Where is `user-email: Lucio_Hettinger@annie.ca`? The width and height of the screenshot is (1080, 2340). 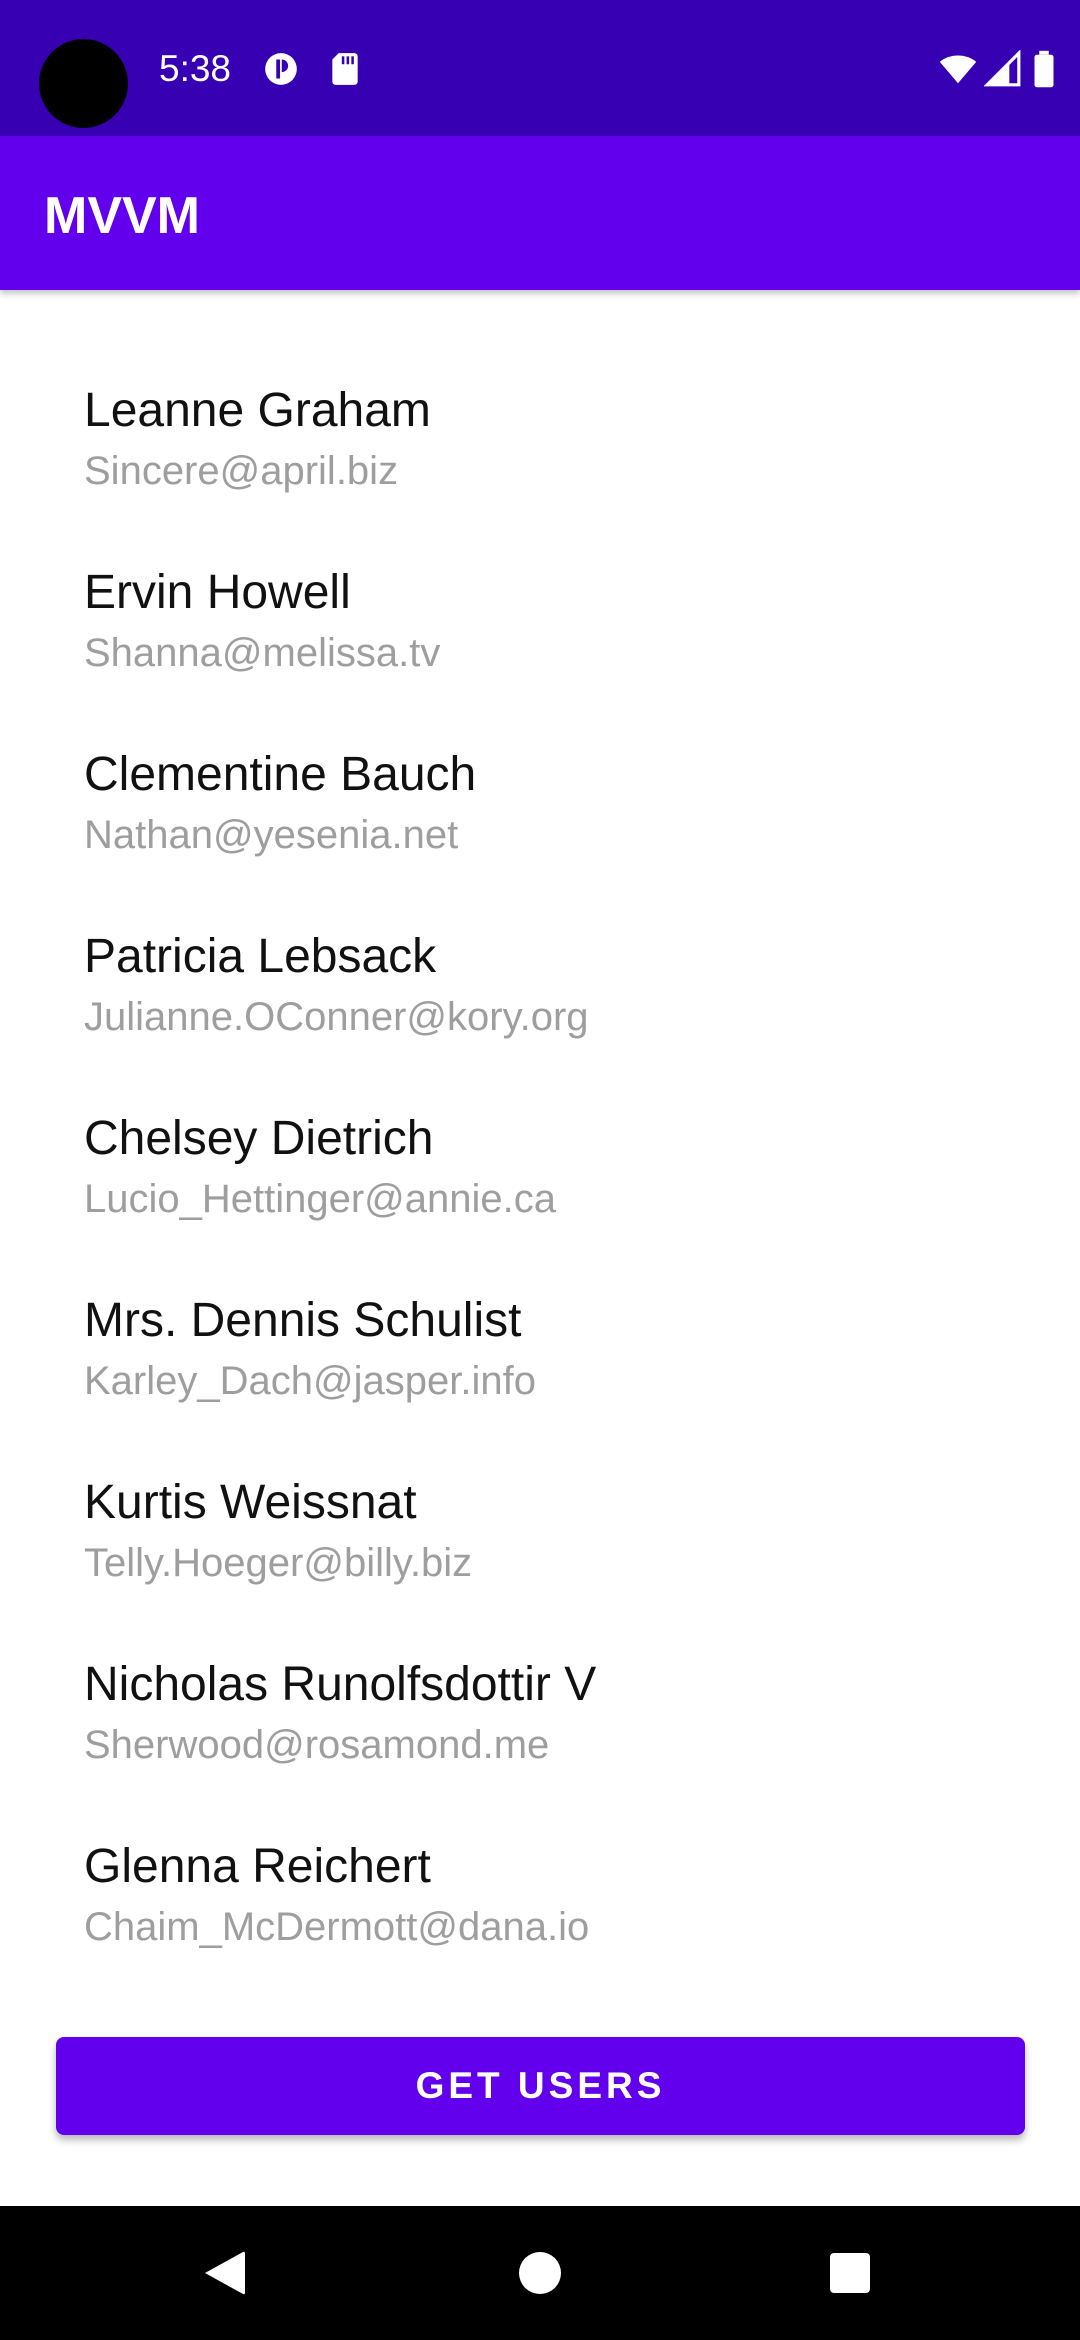 user-email: Lucio_Hettinger@annie.ca is located at coordinates (320, 1199).